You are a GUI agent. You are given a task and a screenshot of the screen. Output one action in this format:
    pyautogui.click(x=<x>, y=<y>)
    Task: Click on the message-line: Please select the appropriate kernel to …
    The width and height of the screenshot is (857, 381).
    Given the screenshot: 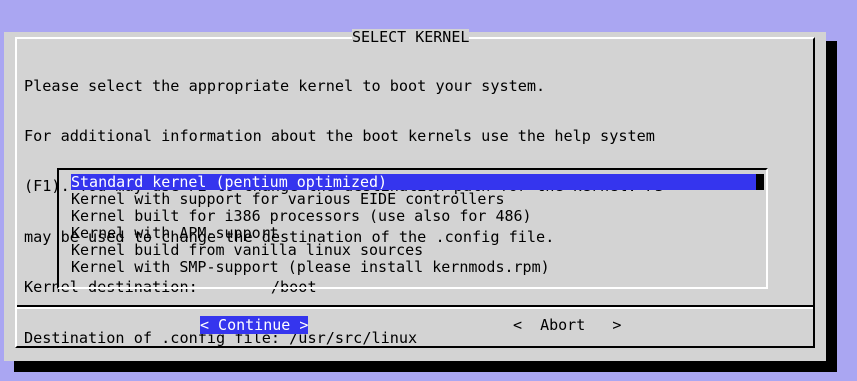 What is the action you would take?
    pyautogui.click(x=285, y=85)
    